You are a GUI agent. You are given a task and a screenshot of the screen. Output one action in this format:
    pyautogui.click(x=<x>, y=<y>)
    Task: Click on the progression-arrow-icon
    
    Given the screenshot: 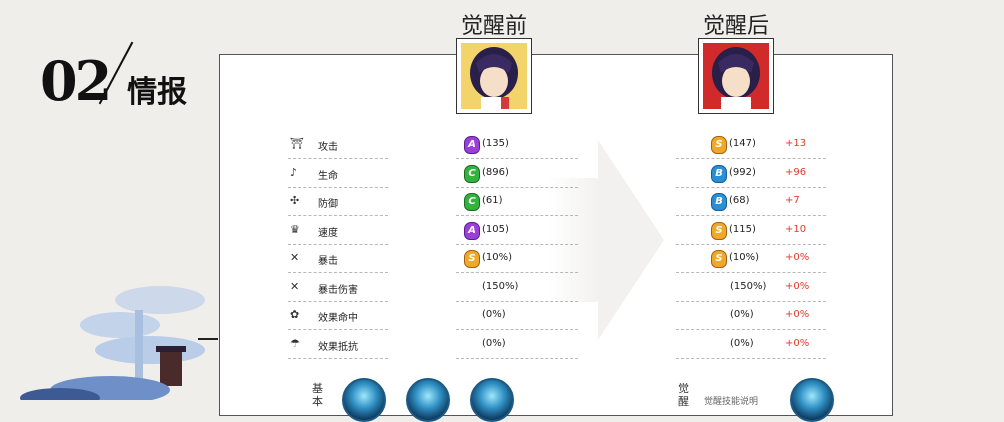 What is the action you would take?
    pyautogui.click(x=631, y=240)
    